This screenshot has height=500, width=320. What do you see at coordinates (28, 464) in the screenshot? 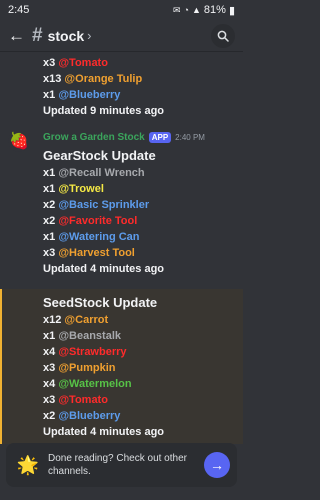
I see `wumpus-mascot-icon: 🌟` at bounding box center [28, 464].